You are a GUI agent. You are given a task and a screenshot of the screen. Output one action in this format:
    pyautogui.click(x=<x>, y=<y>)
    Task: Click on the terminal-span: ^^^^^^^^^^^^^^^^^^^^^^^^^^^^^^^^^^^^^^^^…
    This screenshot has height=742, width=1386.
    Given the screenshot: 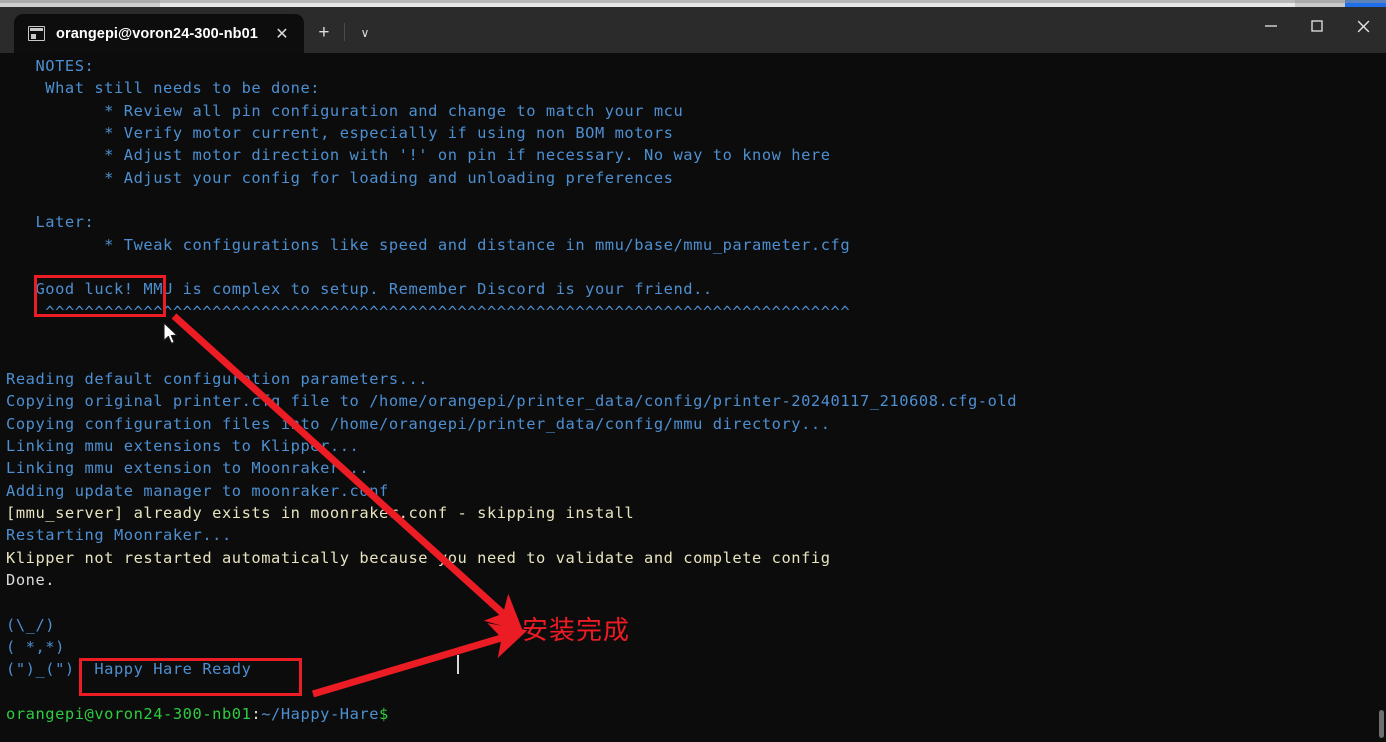 What is the action you would take?
    pyautogui.click(x=428, y=311)
    